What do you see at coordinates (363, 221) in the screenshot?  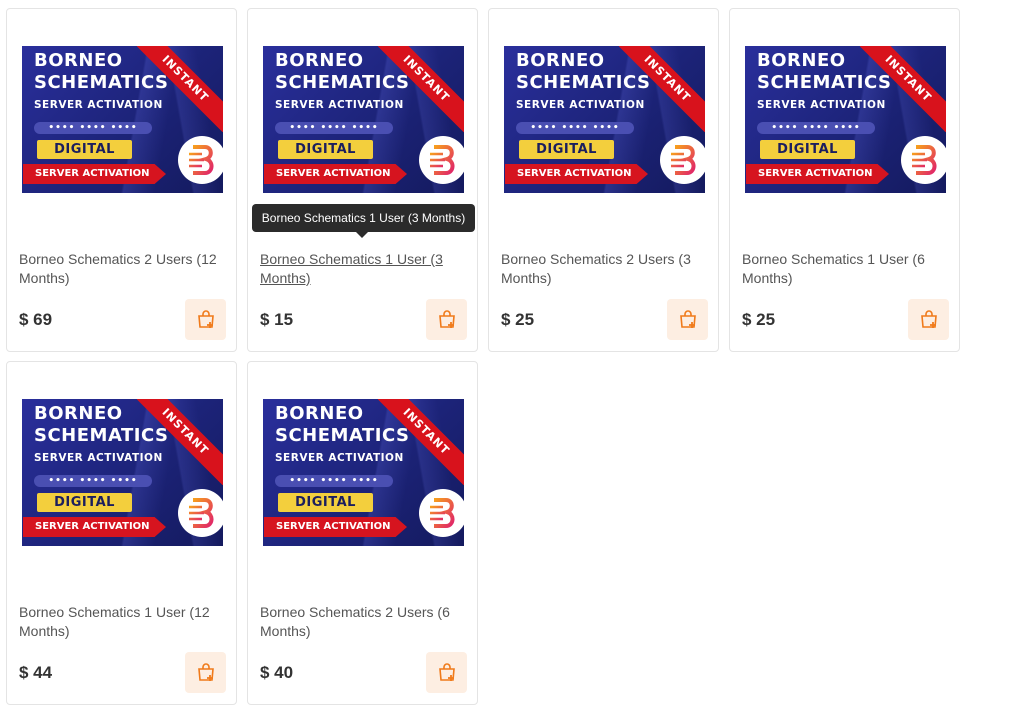 I see `product-name-tooltip: Borneo Schematics 1 User (3 Months)` at bounding box center [363, 221].